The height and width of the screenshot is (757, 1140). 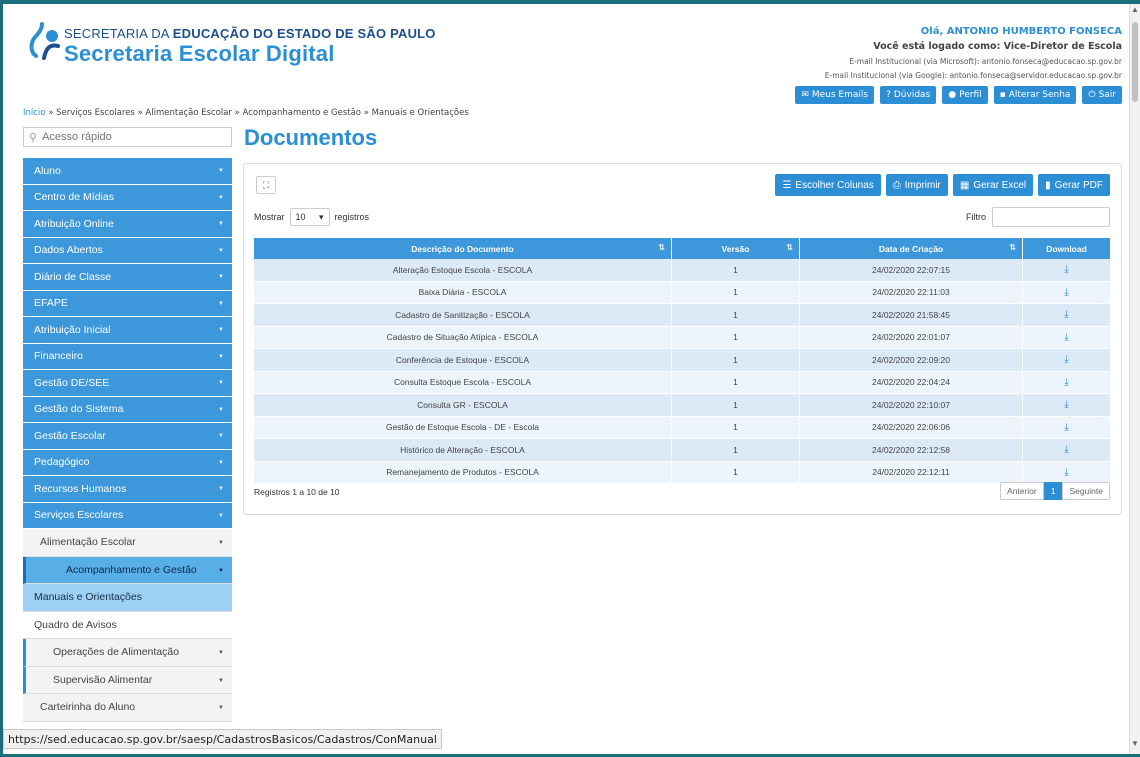 What do you see at coordinates (911, 360) in the screenshot?
I see `cell-data: 24/02/2020 22:09:20` at bounding box center [911, 360].